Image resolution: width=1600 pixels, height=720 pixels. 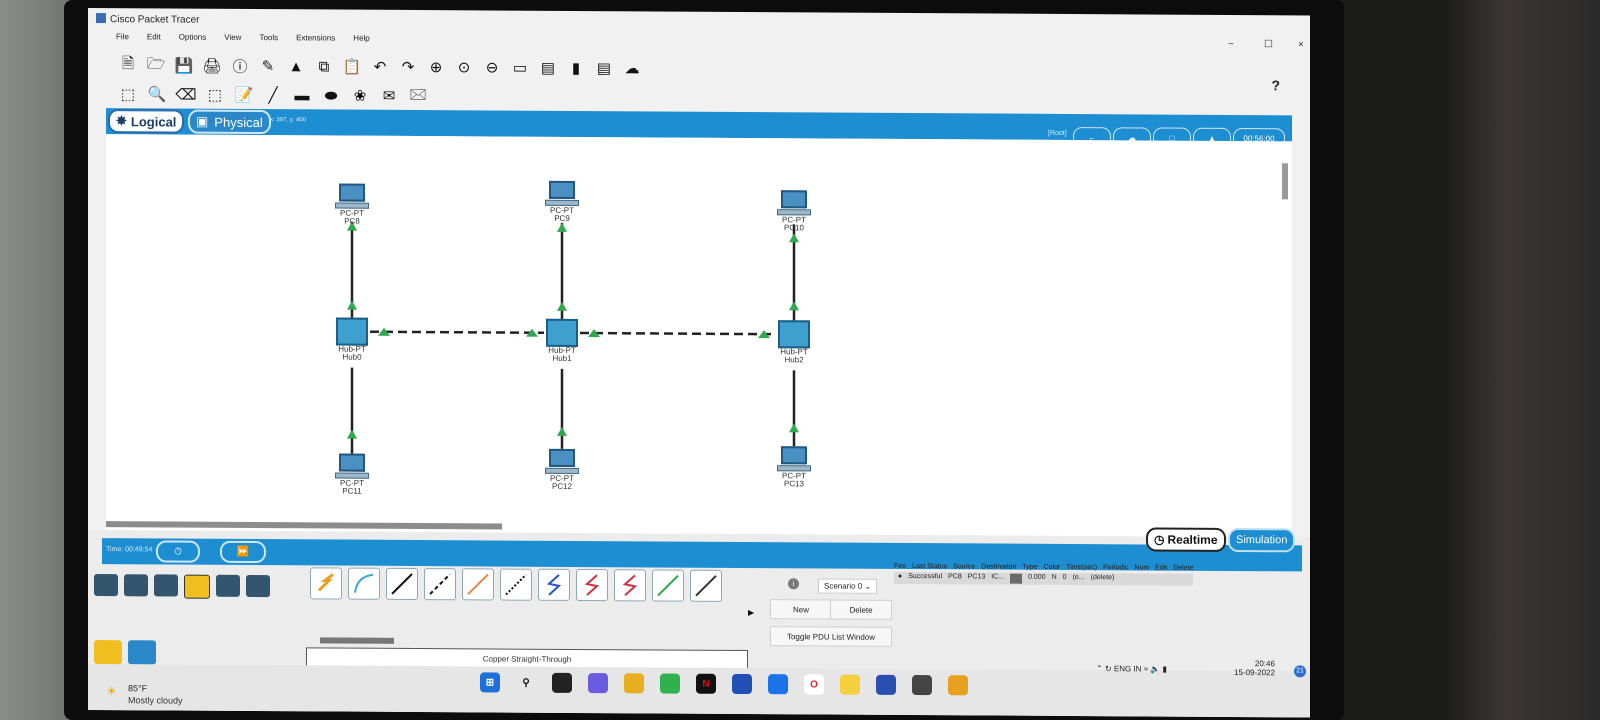 What do you see at coordinates (1108, 668) in the screenshot?
I see `sync-icon: ↻` at bounding box center [1108, 668].